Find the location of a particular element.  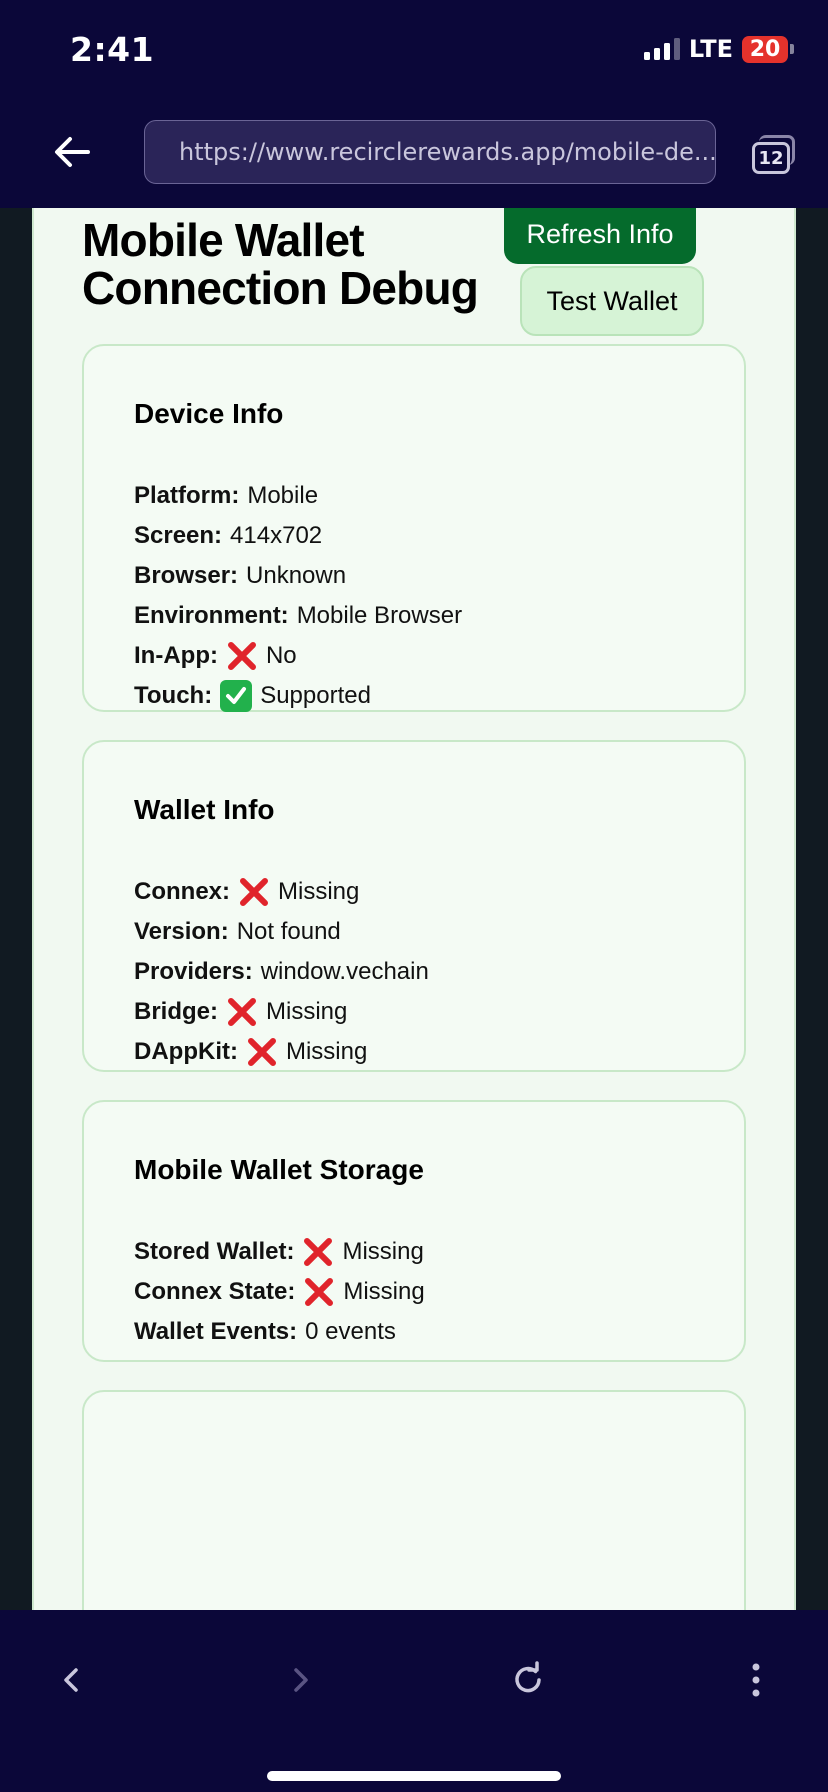

next-card is located at coordinates (414, 1500).